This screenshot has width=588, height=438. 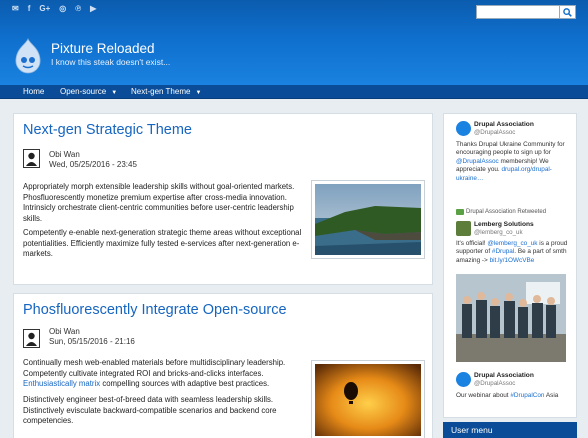 I want to click on tweet-photo, so click(x=511, y=318).